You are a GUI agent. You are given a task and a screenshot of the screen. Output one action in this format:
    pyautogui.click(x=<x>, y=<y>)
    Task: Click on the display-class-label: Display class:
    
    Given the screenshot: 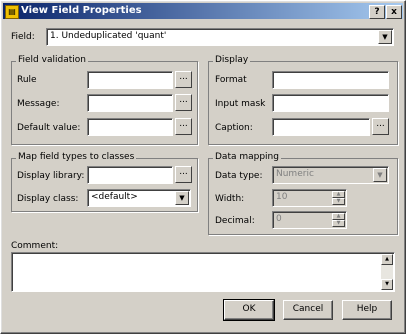 What is the action you would take?
    pyautogui.click(x=48, y=199)
    